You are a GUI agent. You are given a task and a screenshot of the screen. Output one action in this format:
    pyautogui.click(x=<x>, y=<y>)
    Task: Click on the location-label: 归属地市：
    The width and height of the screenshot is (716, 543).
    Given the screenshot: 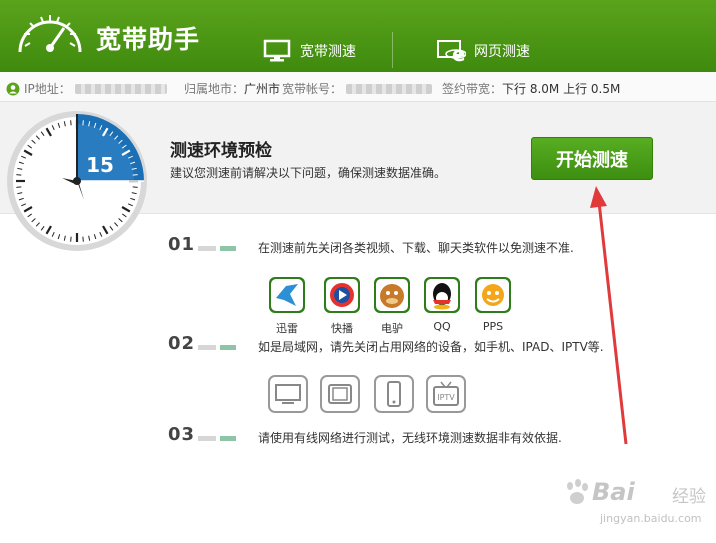 What is the action you would take?
    pyautogui.click(x=214, y=89)
    